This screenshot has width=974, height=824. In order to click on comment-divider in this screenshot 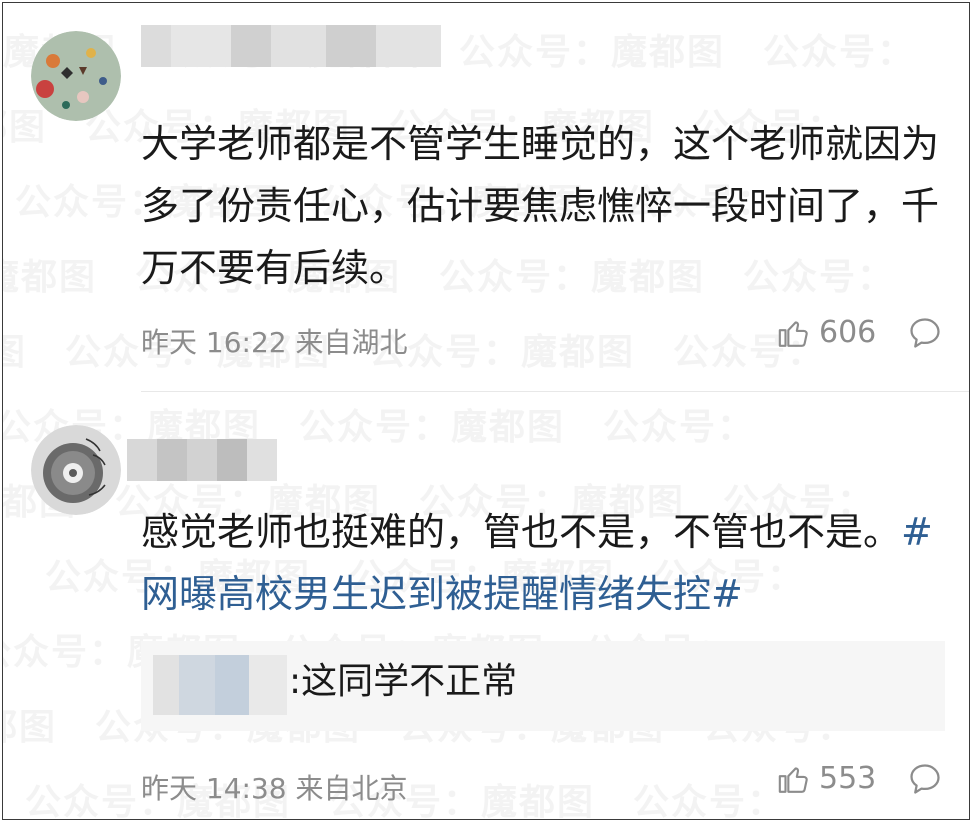, I will do `click(555, 391)`.